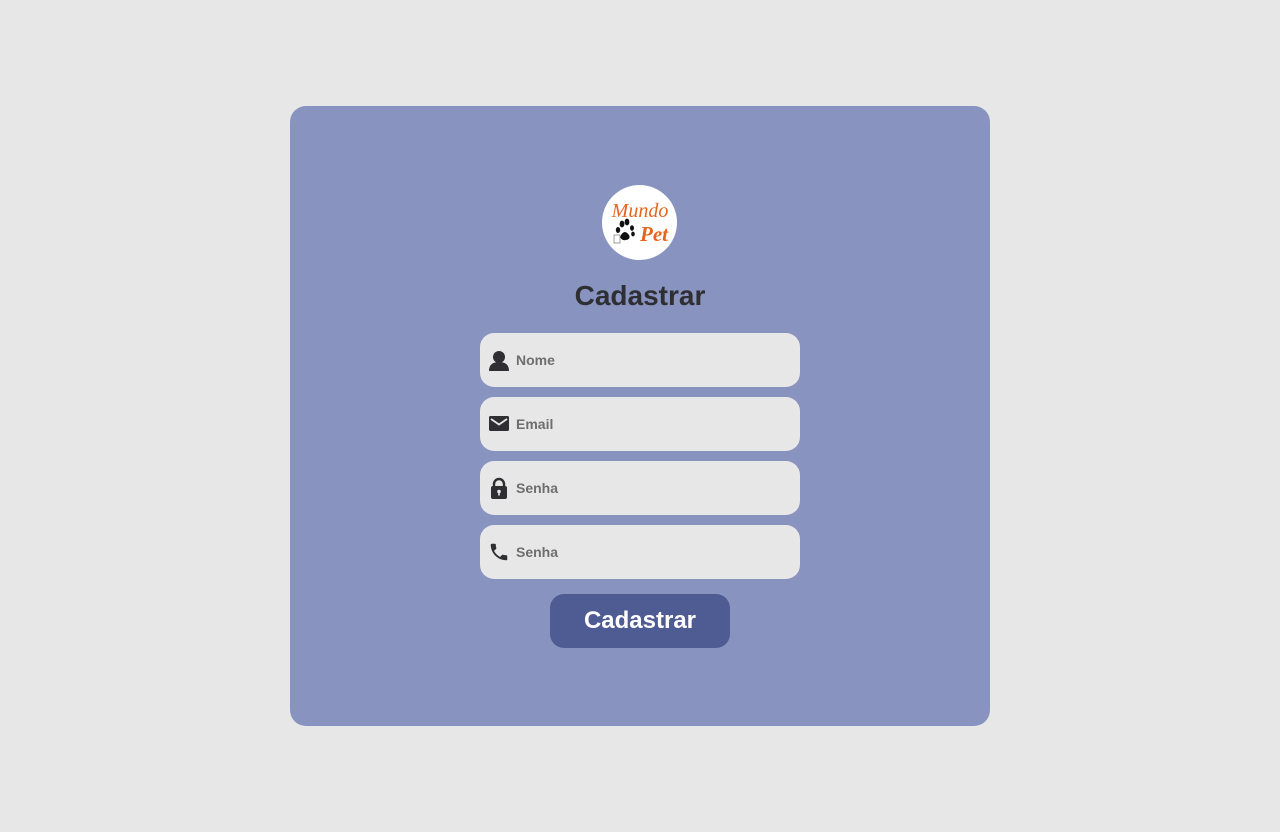 Image resolution: width=1280 pixels, height=832 pixels. Describe the element at coordinates (654, 360) in the screenshot. I see `name-input` at that location.